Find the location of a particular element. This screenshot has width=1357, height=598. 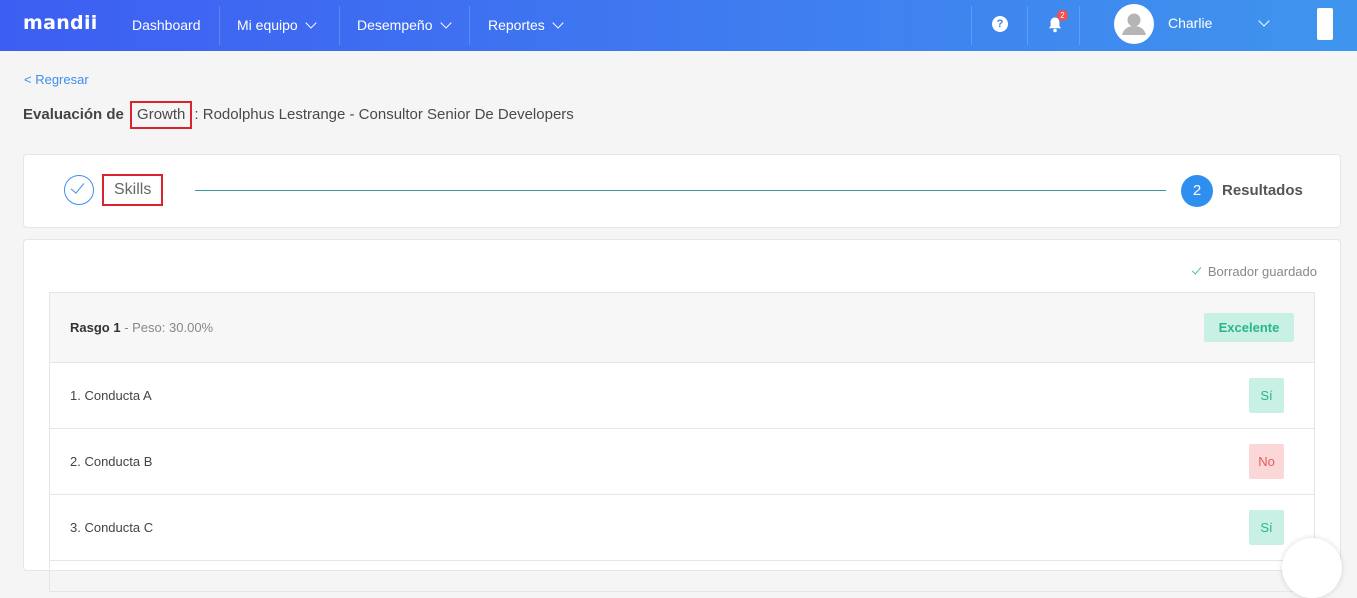

avatar-icon is located at coordinates (1134, 24).